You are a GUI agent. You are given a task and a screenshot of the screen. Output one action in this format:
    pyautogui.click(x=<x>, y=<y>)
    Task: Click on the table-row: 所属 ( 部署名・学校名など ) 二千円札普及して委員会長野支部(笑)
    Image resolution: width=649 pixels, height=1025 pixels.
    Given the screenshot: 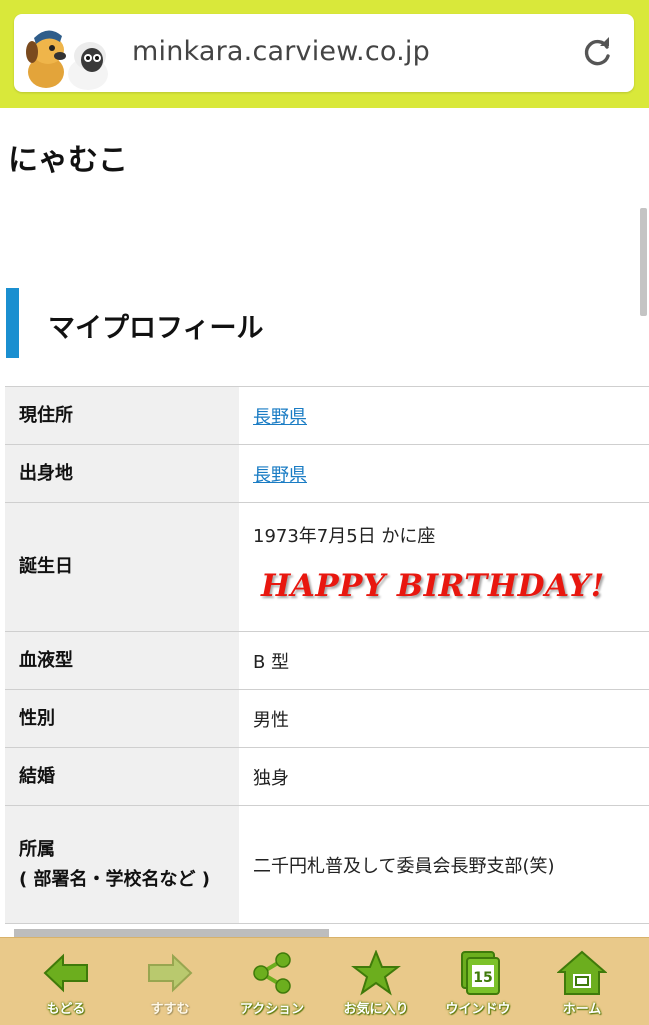 What is the action you would take?
    pyautogui.click(x=327, y=864)
    